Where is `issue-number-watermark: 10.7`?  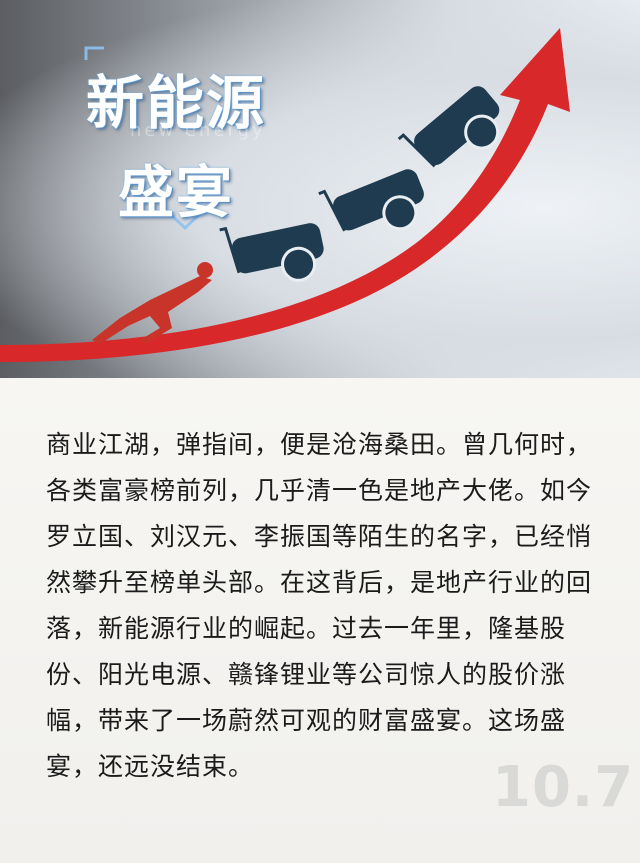 issue-number-watermark: 10.7 is located at coordinates (563, 787).